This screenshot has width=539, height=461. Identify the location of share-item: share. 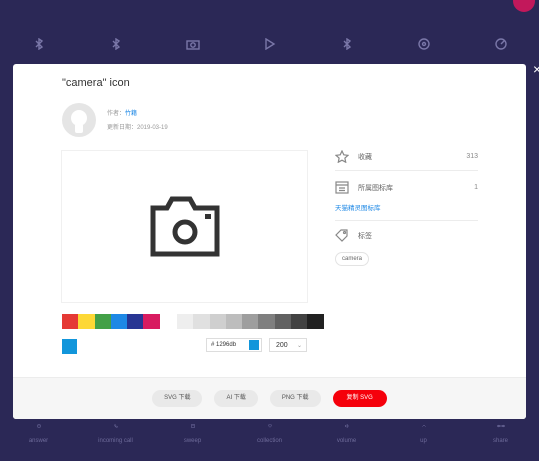
(501, 434).